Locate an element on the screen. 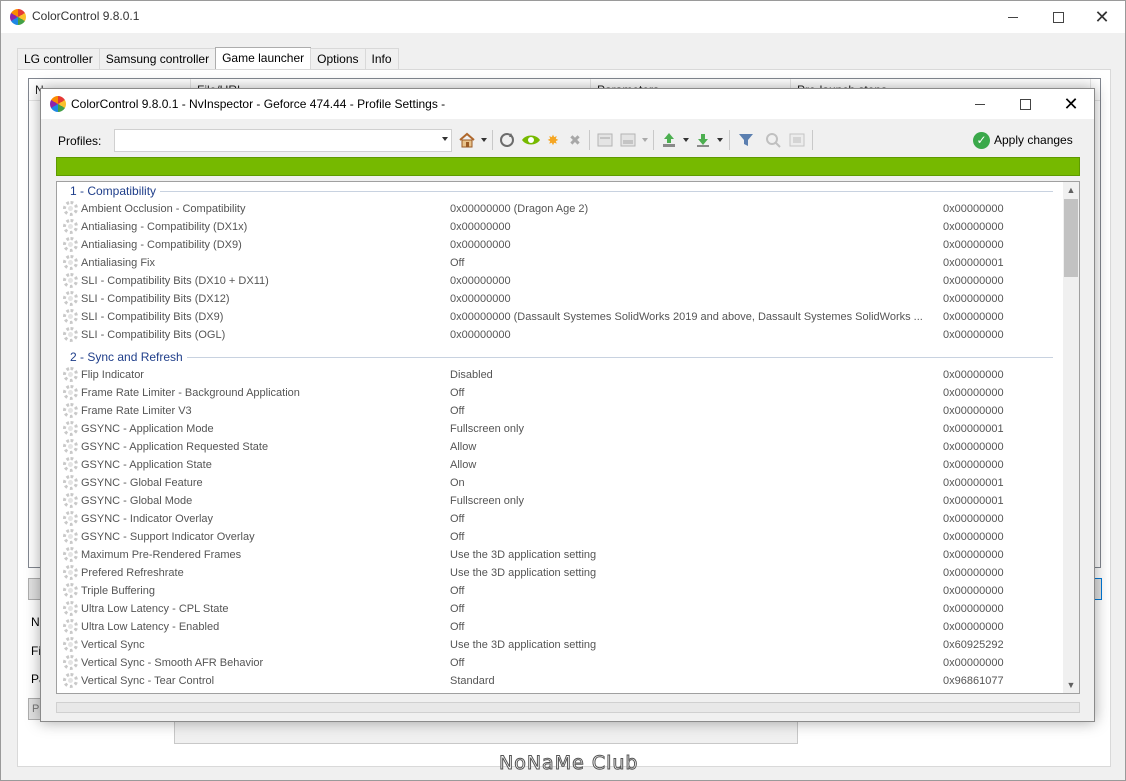 The width and height of the screenshot is (1126, 781). scan-icon is located at coordinates (773, 140).